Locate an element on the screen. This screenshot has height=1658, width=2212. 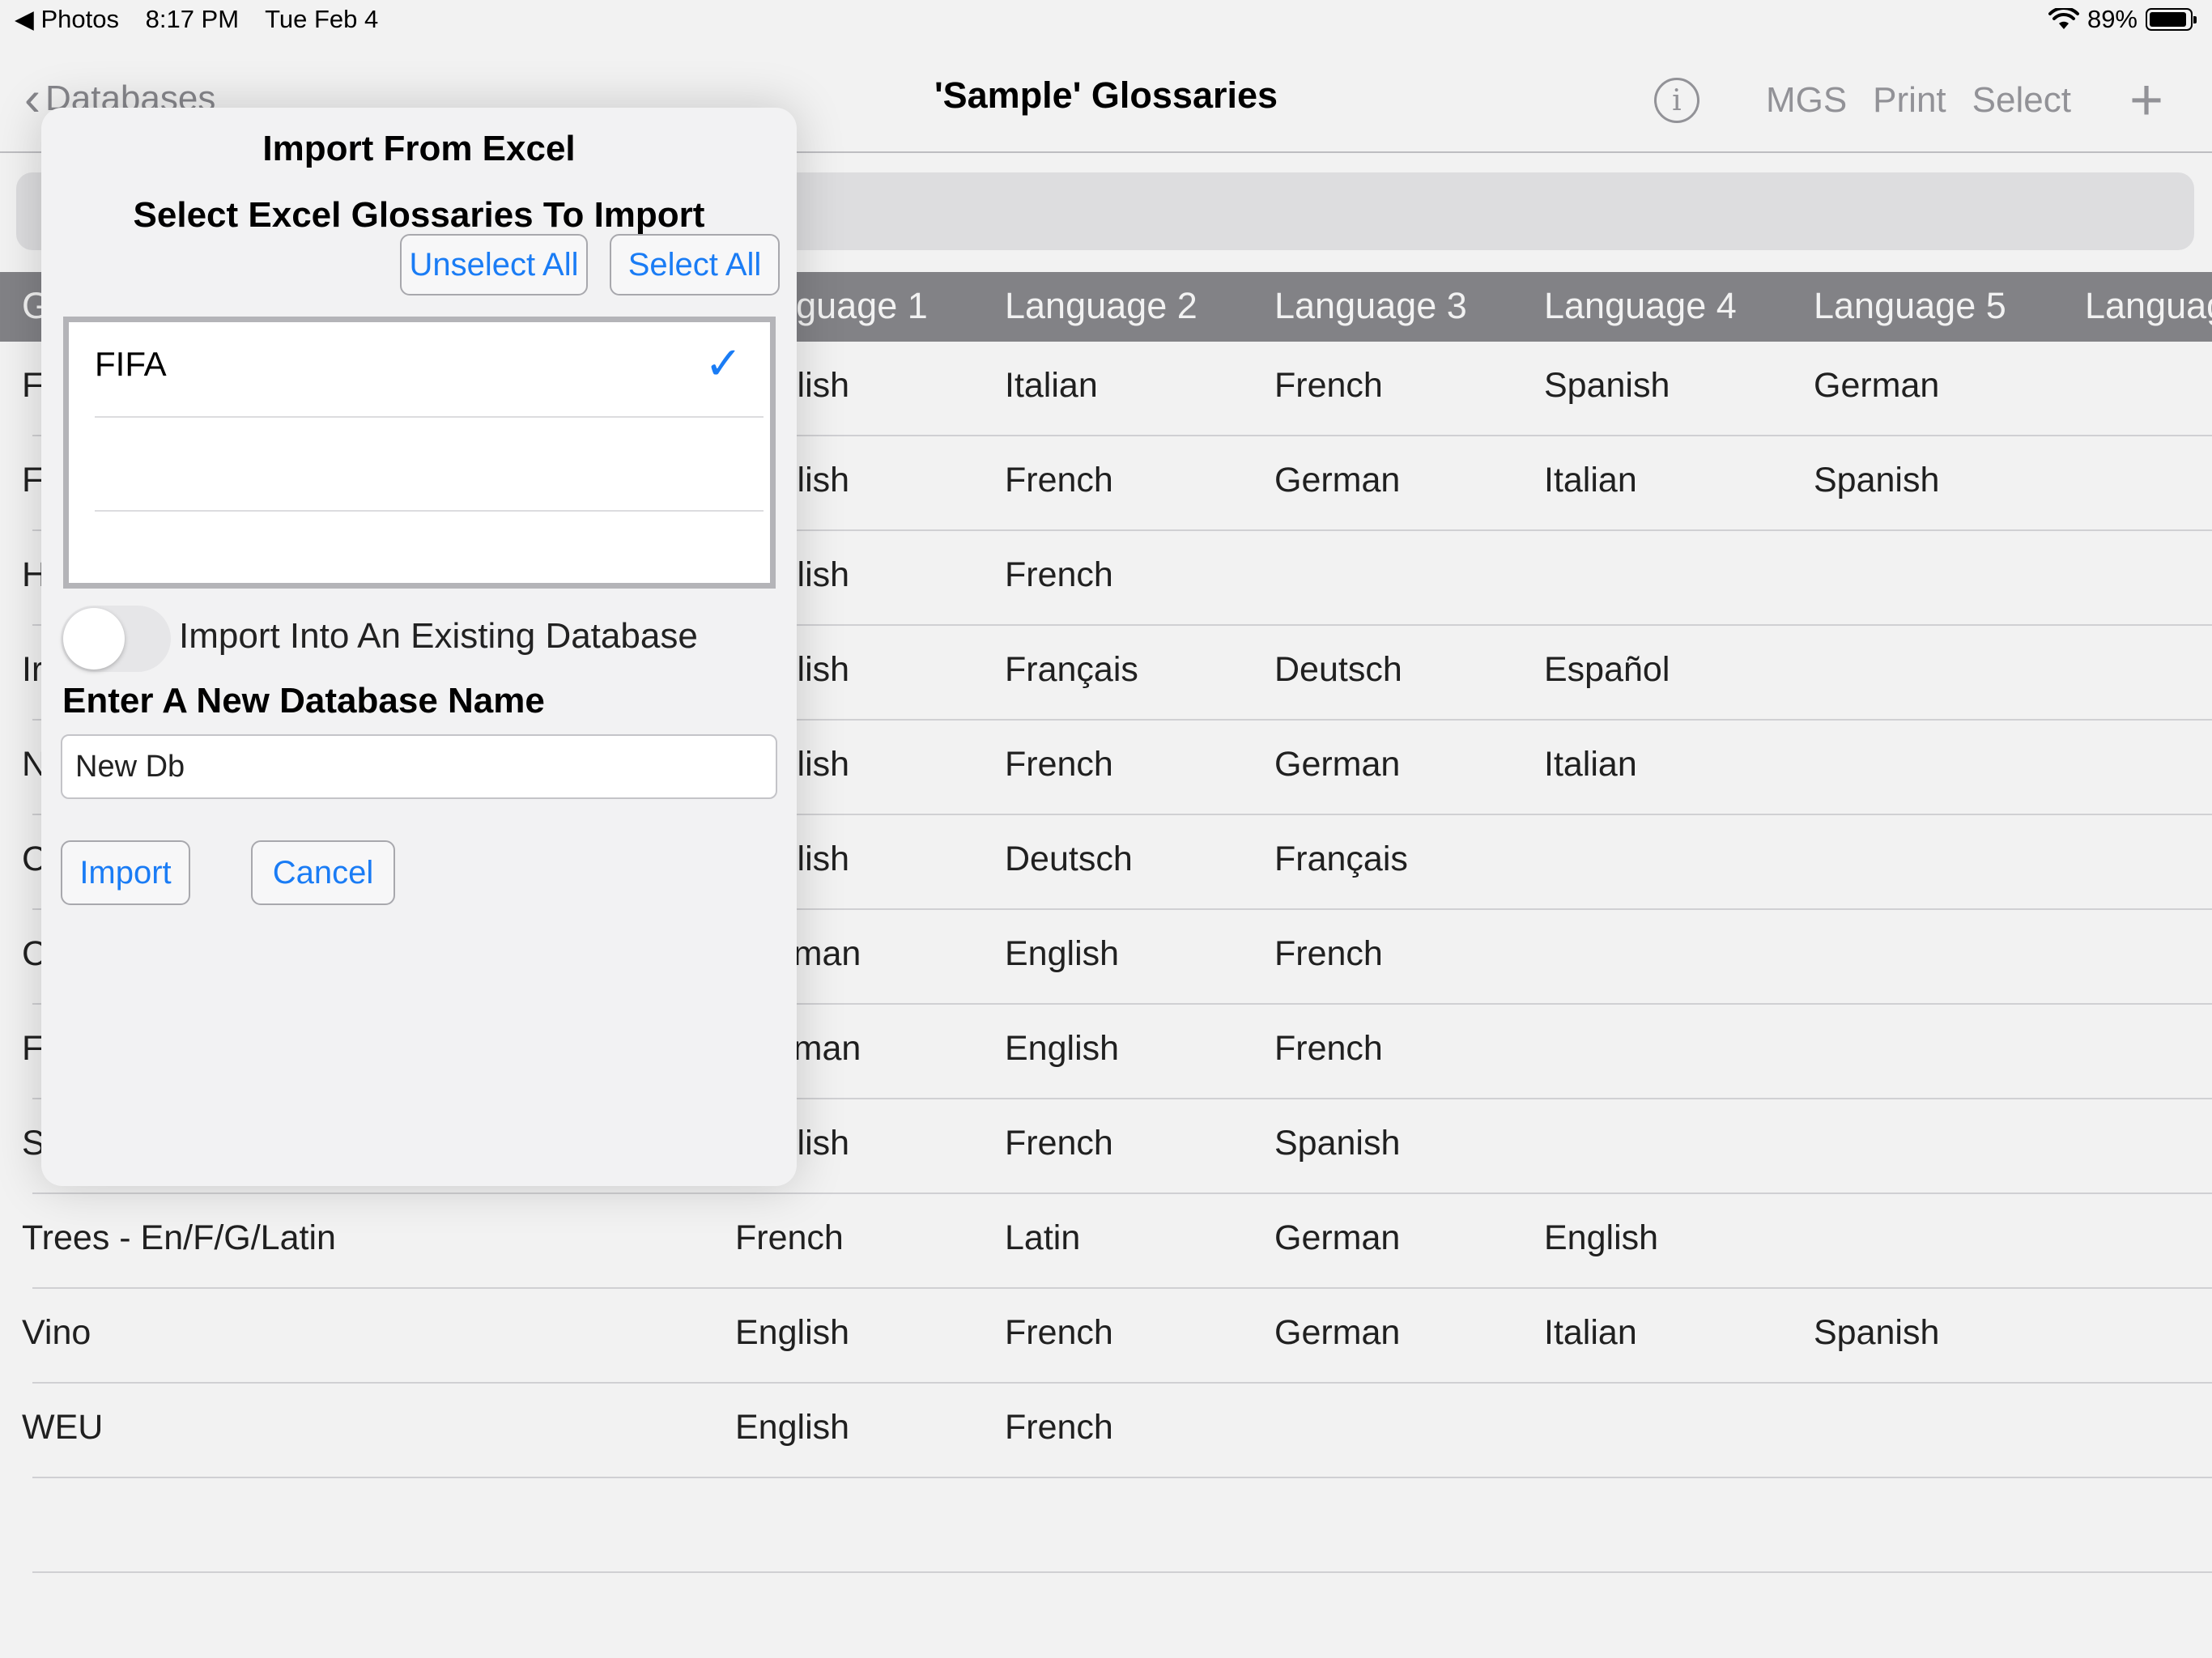
status-left: ◀ Photos 8:17 PM Tue Feb 4 is located at coordinates (207, 19).